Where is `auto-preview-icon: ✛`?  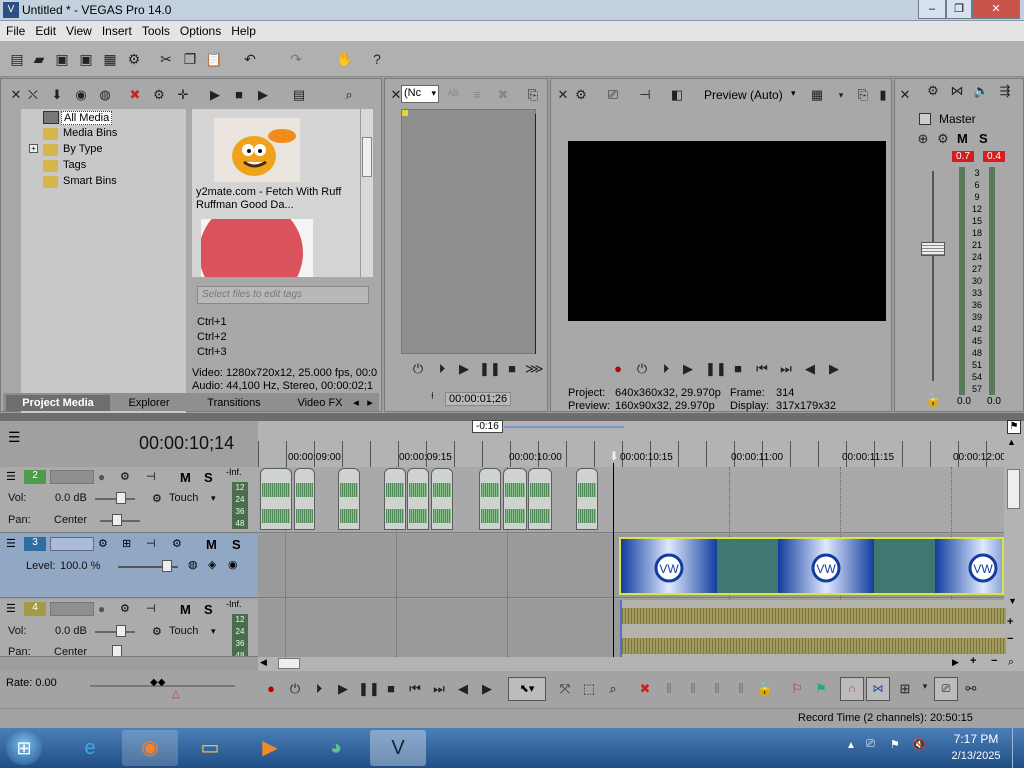 auto-preview-icon: ✛ is located at coordinates (183, 95).